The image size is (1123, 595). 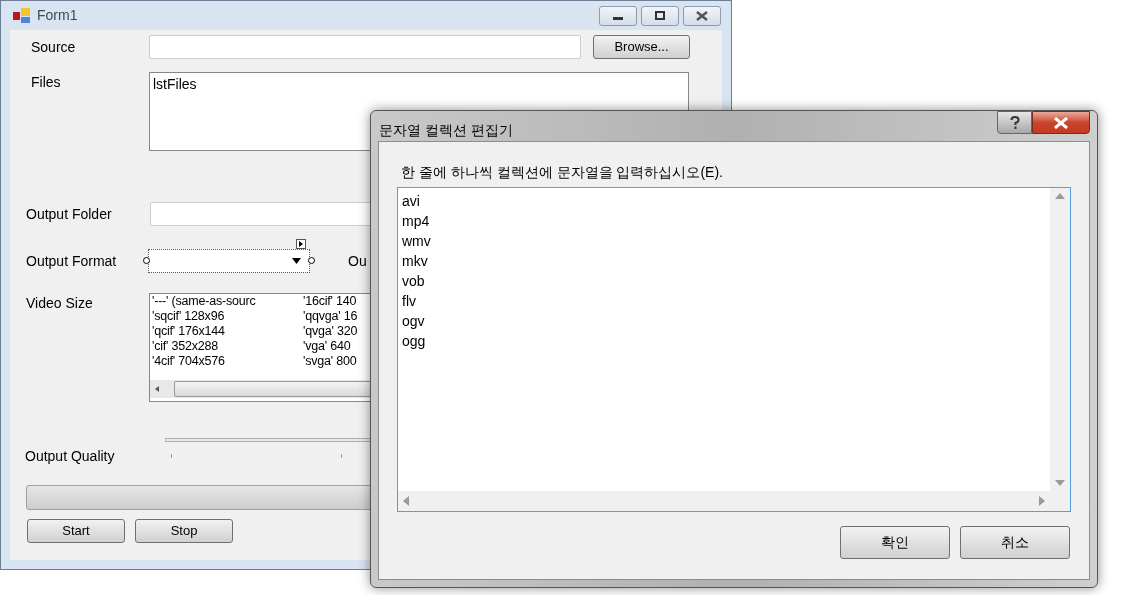 I want to click on text-line: ogv, so click(x=414, y=321).